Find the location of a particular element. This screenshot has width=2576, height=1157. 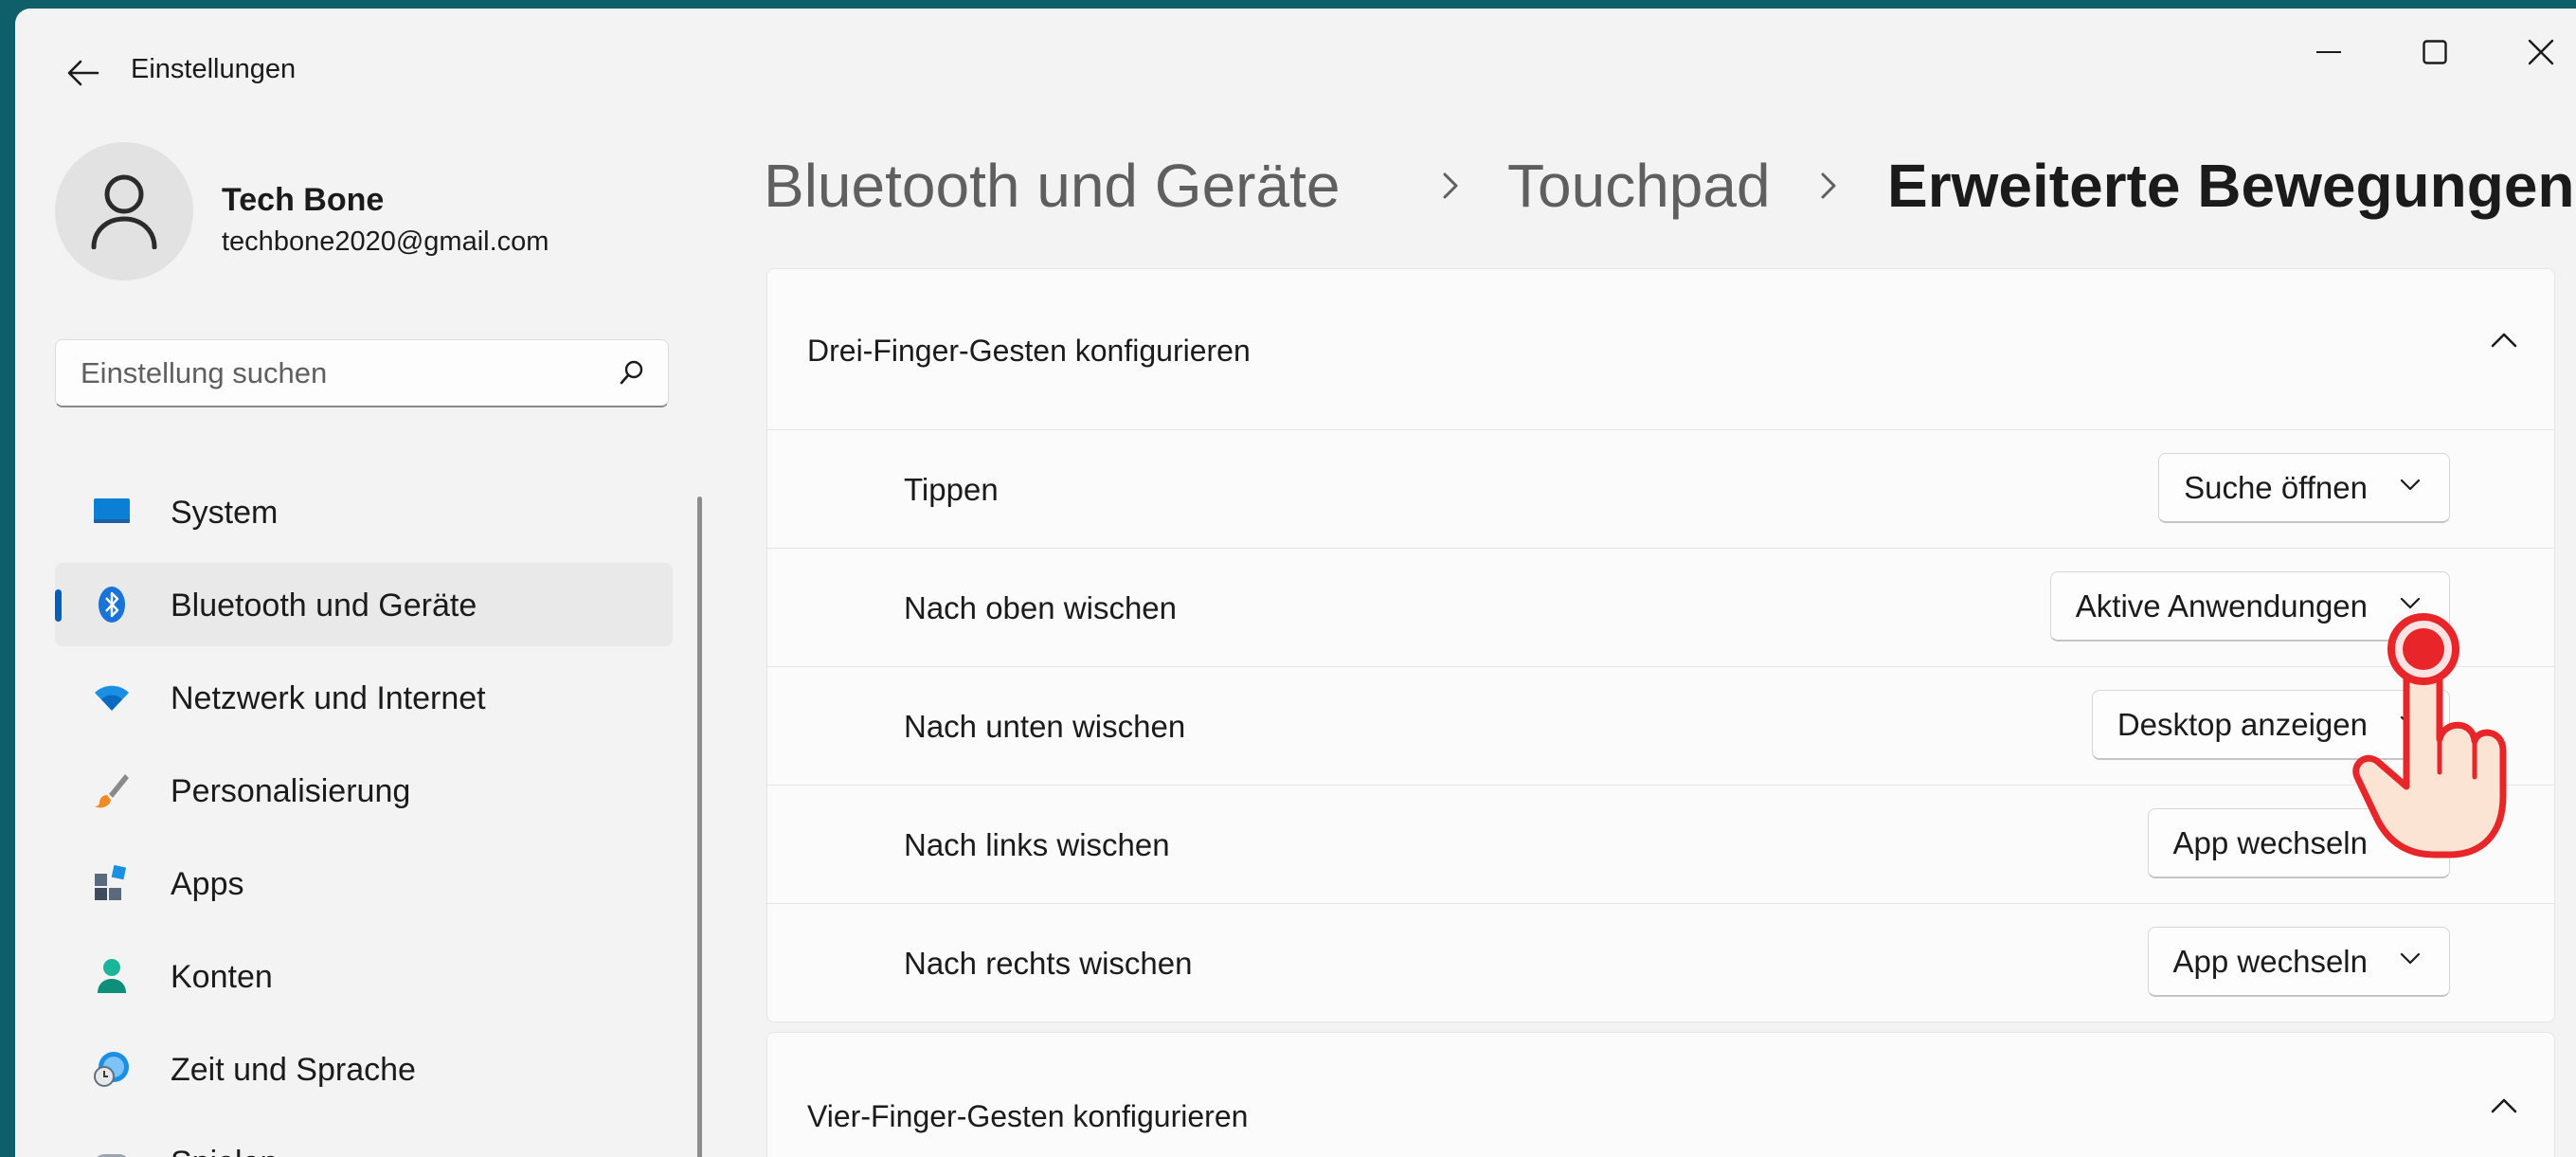

maximize-icon is located at coordinates (2435, 52).